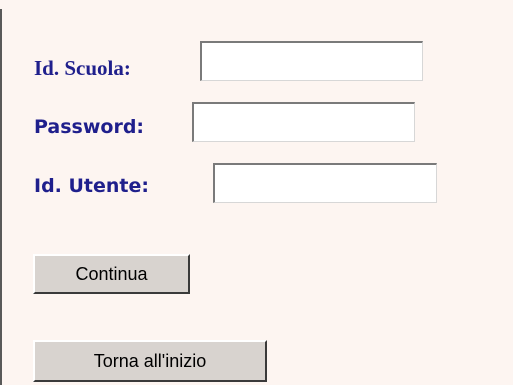 This screenshot has width=513, height=385. Describe the element at coordinates (325, 183) in the screenshot. I see `user-id-field` at that location.